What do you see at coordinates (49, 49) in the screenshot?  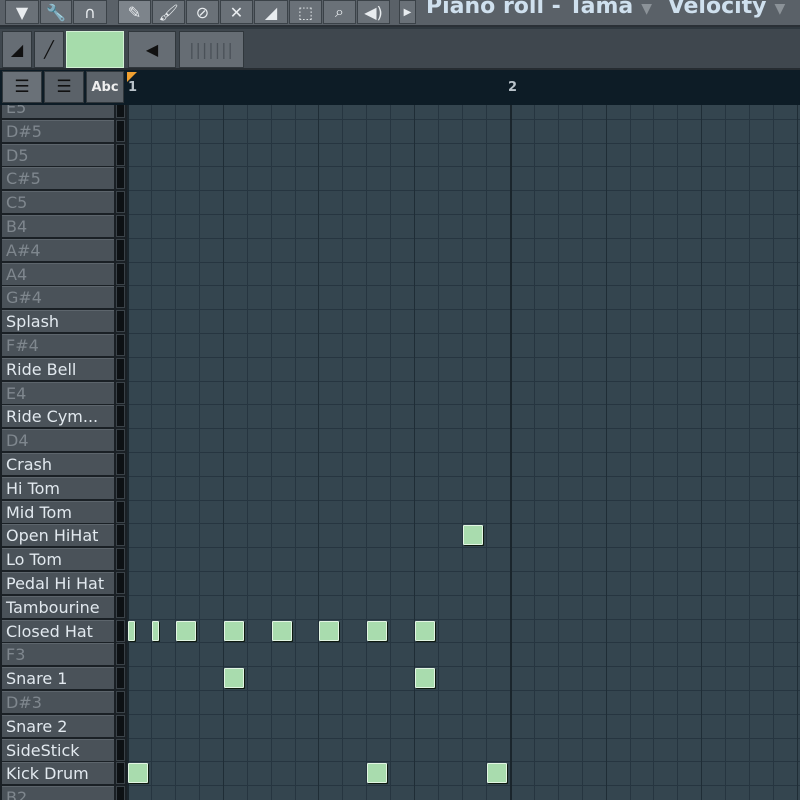 I see `line-tool-icon: ╱` at bounding box center [49, 49].